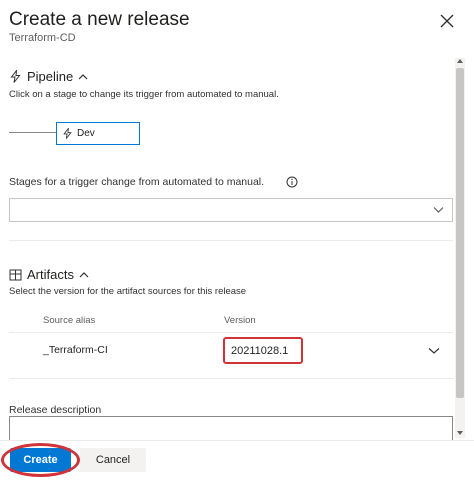 The height and width of the screenshot is (481, 474). Describe the element at coordinates (231, 428) in the screenshot. I see `release-description-input` at that location.